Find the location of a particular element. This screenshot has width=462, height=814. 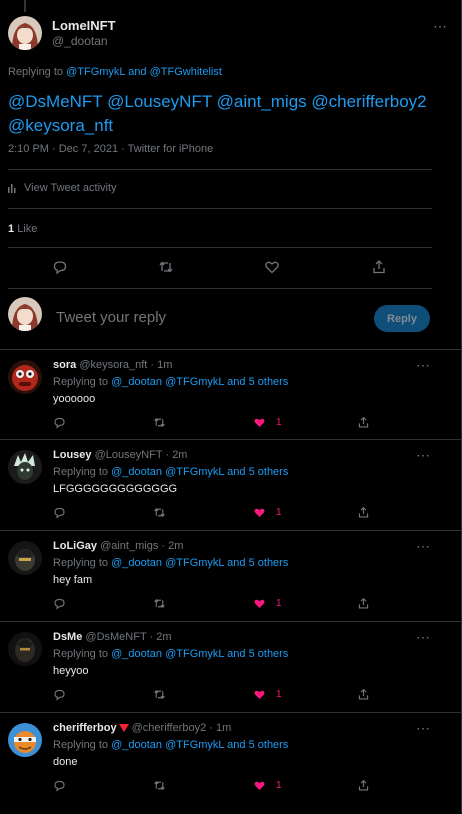

author-name: LomeINFT is located at coordinates (84, 25).